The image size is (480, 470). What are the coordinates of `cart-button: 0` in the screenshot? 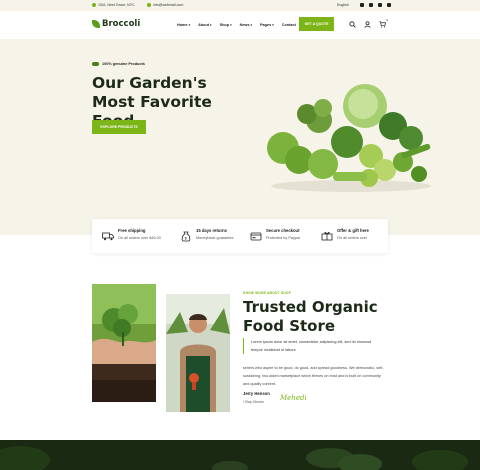 It's located at (382, 24).